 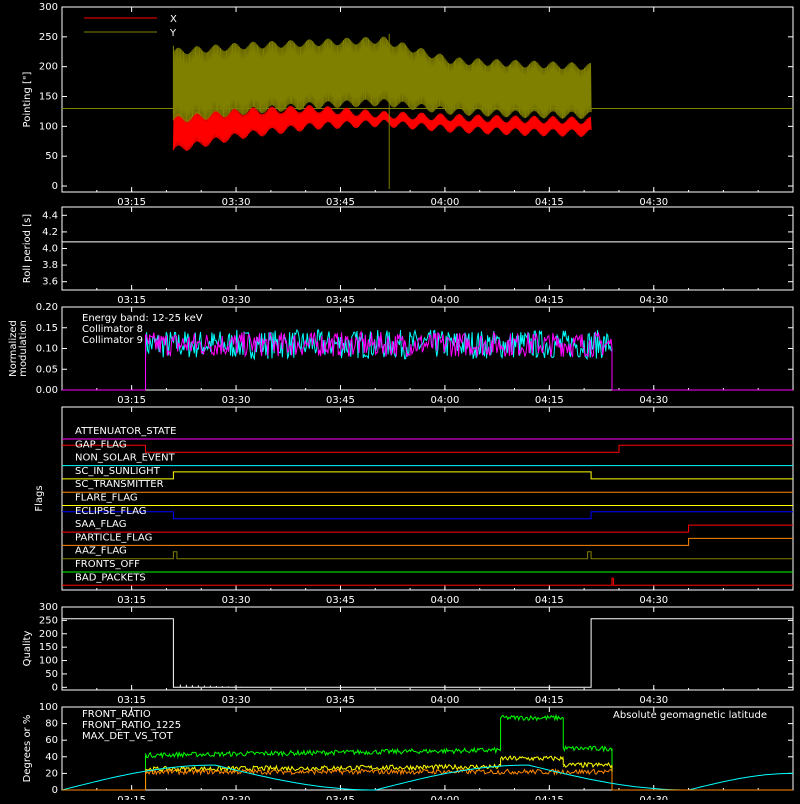 I want to click on y-axis-label: modulation, so click(x=23, y=348).